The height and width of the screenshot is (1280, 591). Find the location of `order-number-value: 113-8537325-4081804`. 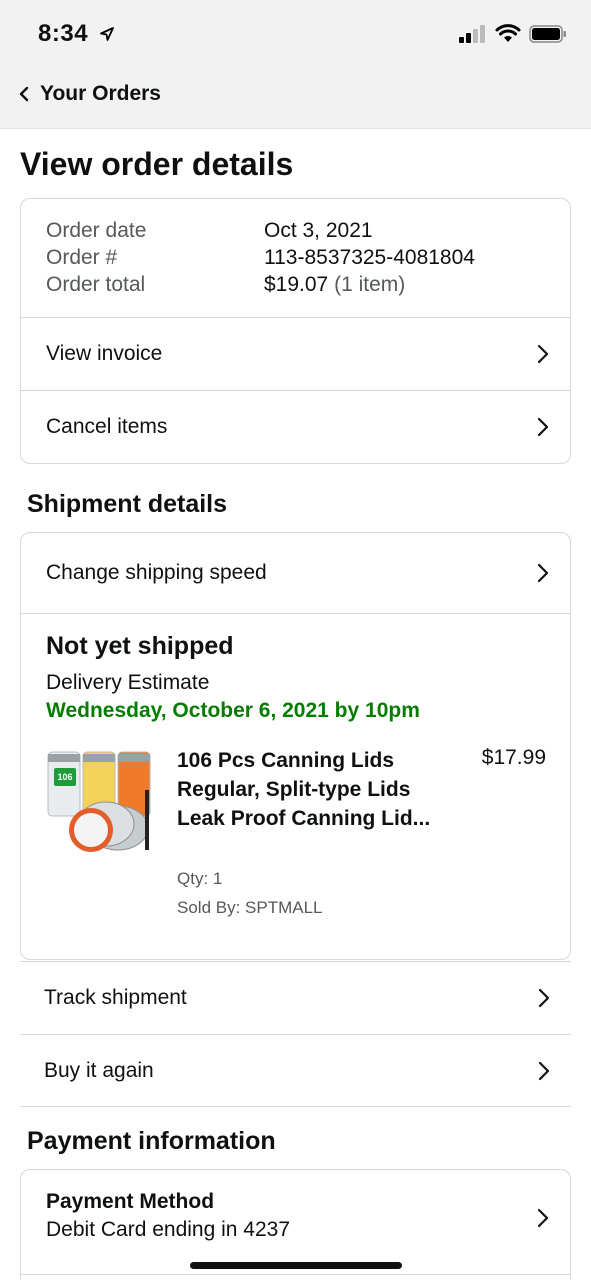

order-number-value: 113-8537325-4081804 is located at coordinates (369, 257).